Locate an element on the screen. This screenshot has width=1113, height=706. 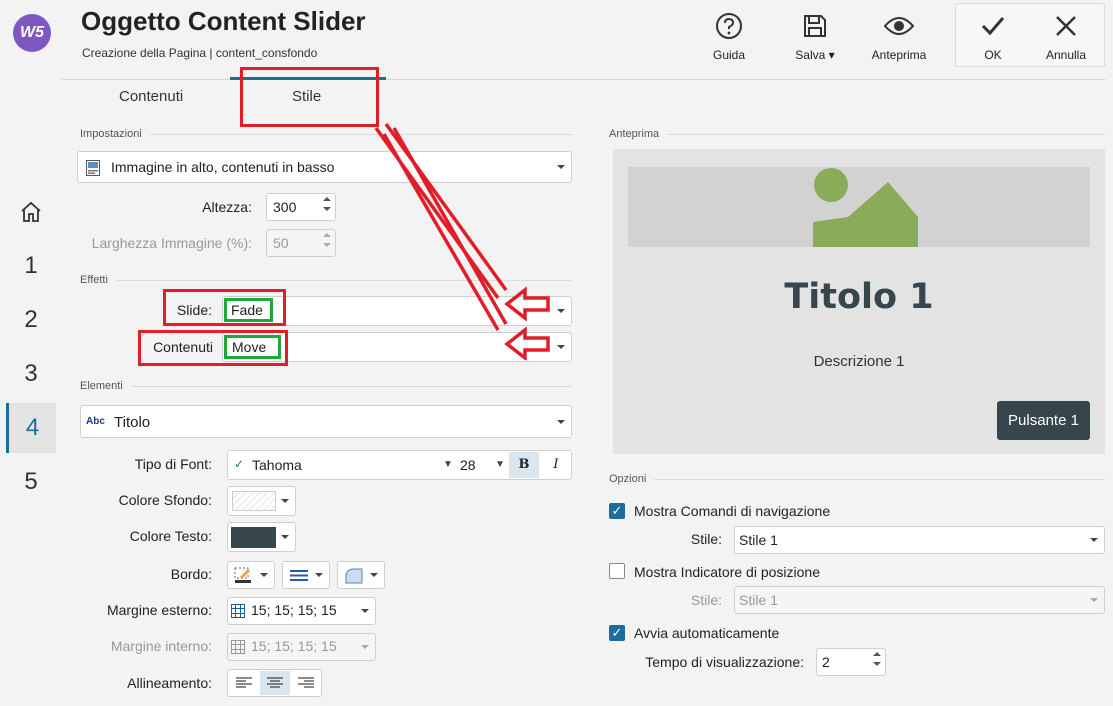
border-color-button is located at coordinates (251, 575).